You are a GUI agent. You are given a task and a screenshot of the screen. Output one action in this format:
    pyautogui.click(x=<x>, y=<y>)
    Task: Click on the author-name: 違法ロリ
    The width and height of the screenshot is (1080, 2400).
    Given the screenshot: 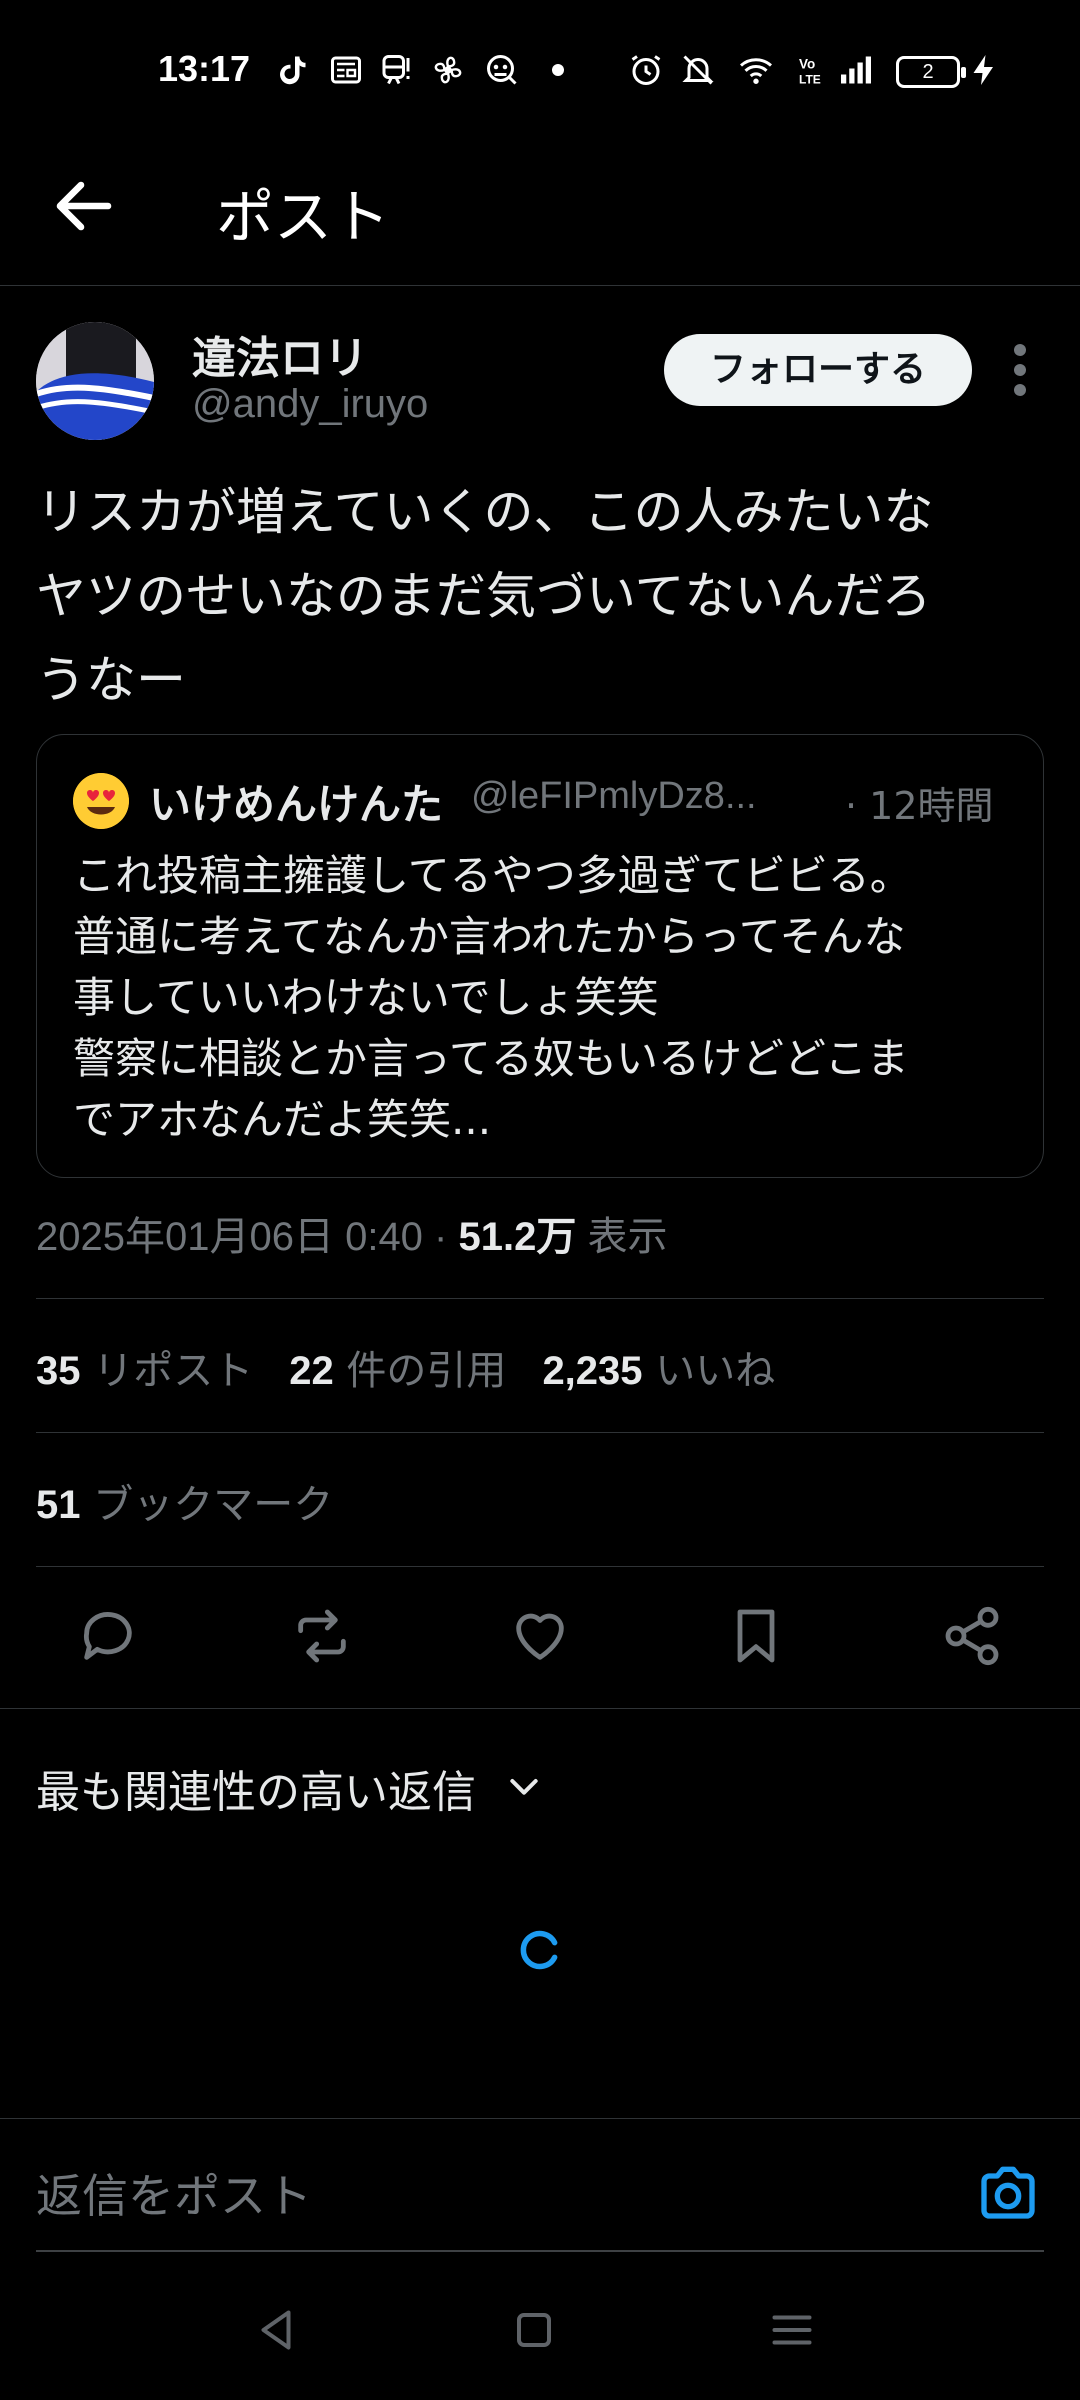 What is the action you would take?
    pyautogui.click(x=280, y=354)
    